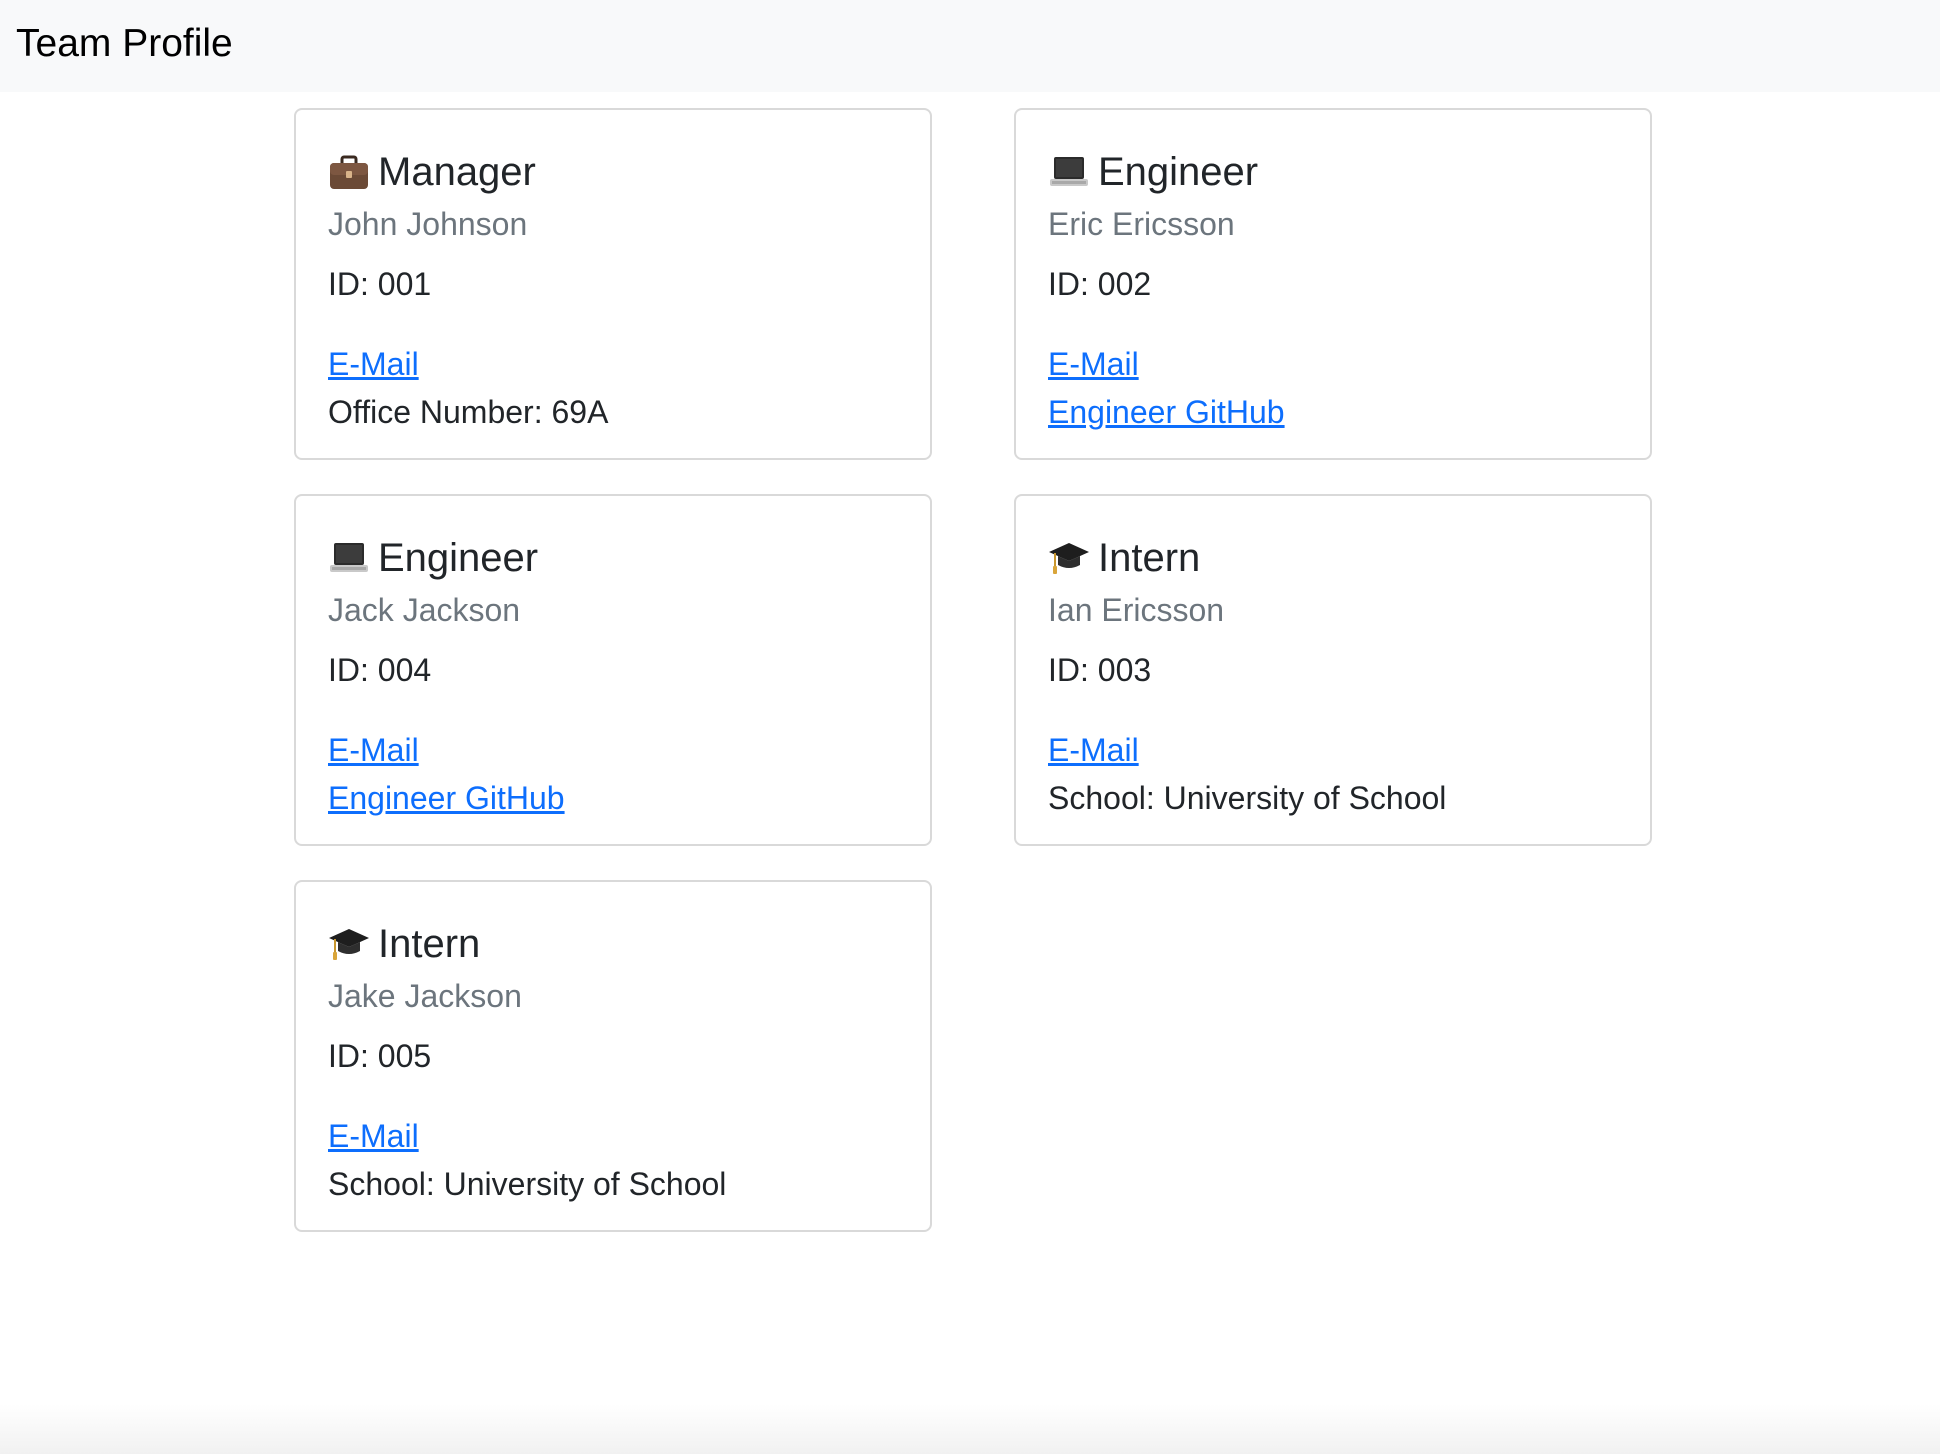 The width and height of the screenshot is (1940, 1454). Describe the element at coordinates (457, 171) in the screenshot. I see `card-role: Manager` at that location.